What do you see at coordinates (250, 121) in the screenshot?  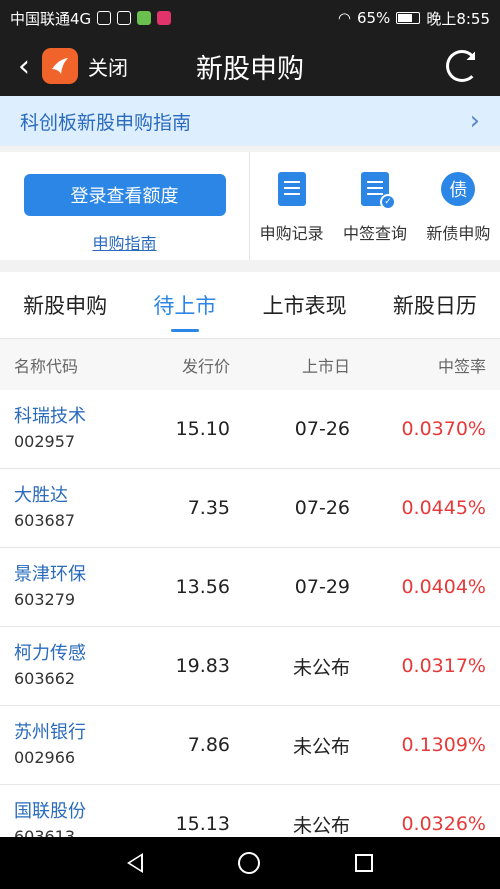 I see `star-market-guide-banner: 科创板新股申购指南 ›` at bounding box center [250, 121].